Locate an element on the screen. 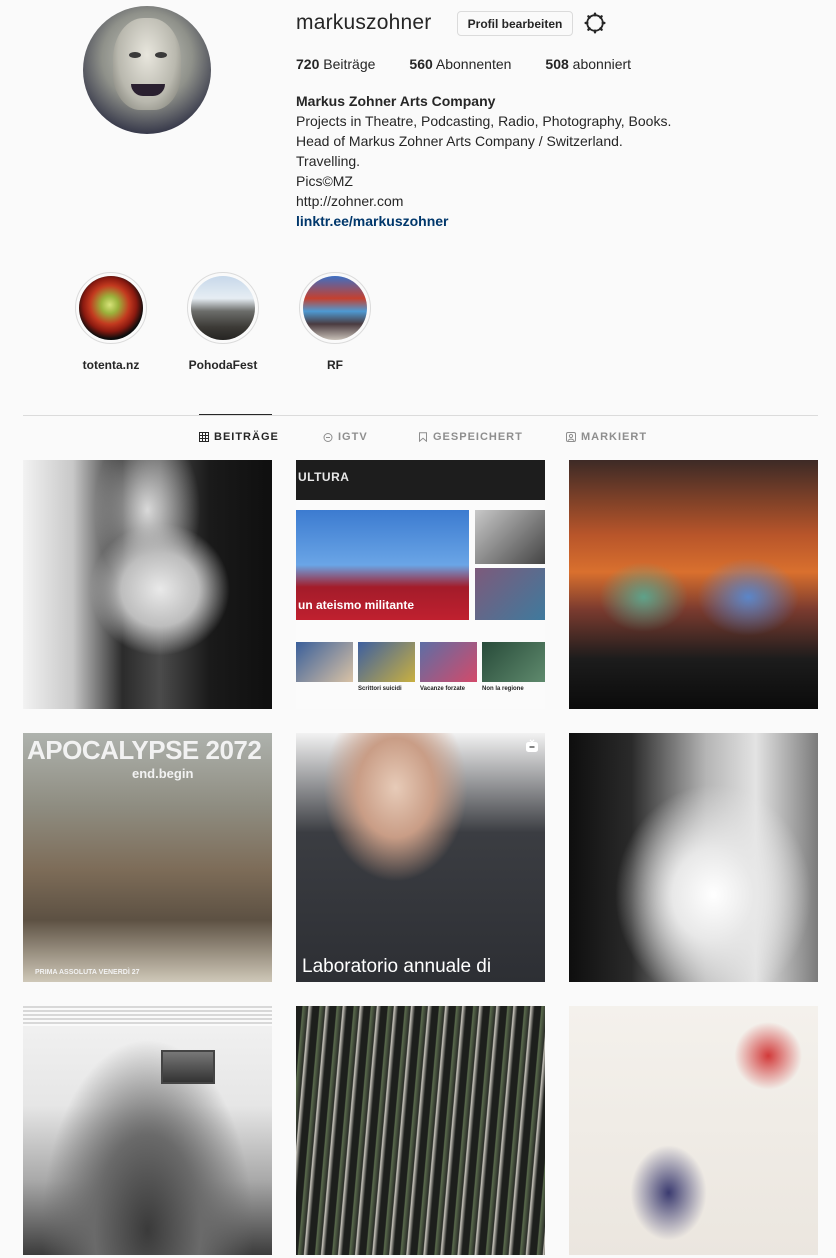  story-highlights: totenta.nz PohodaFest RF is located at coordinates (223, 322).